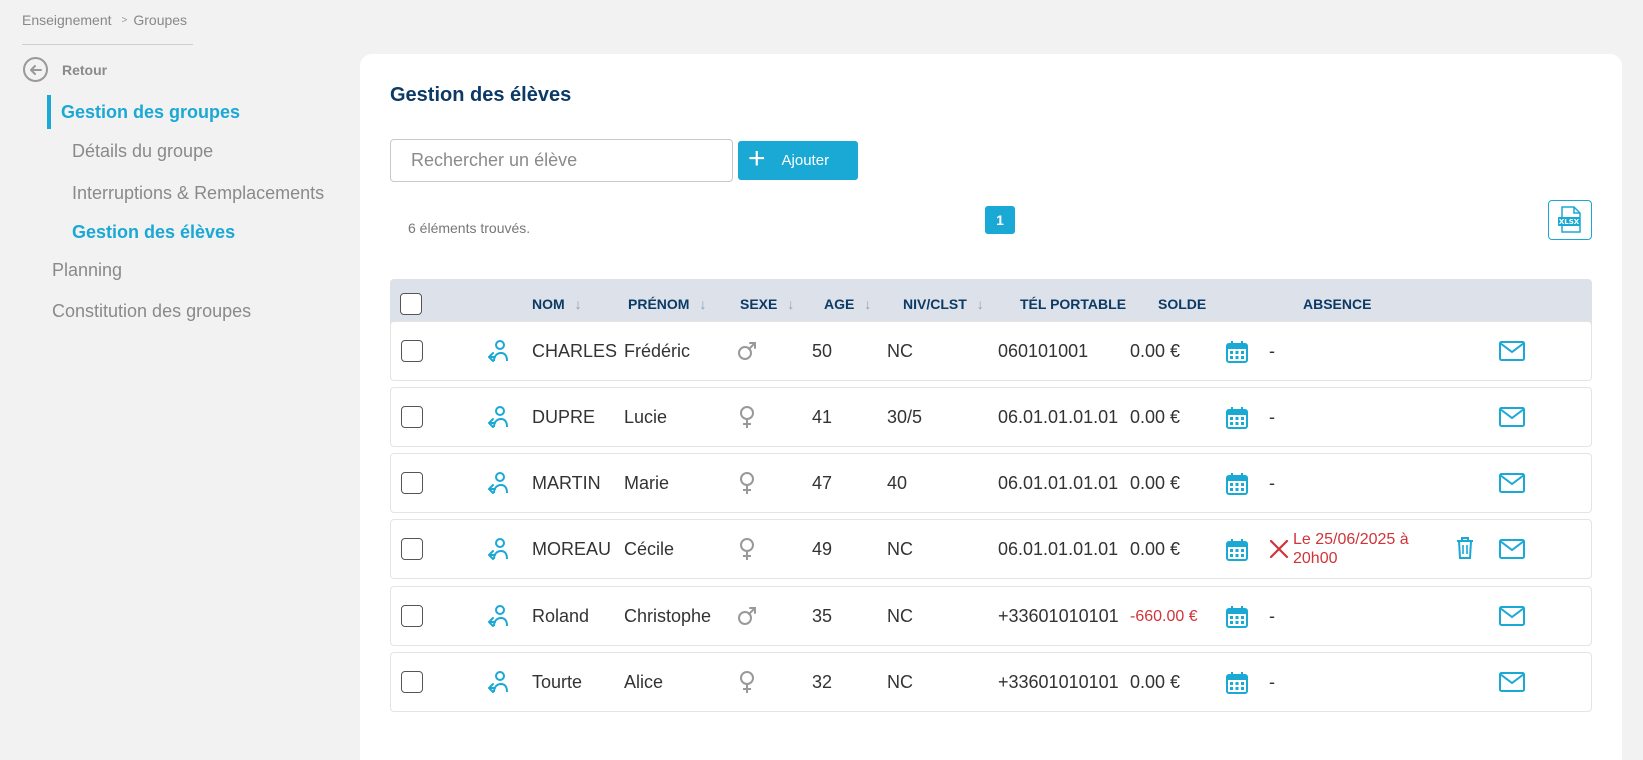 The width and height of the screenshot is (1643, 760). Describe the element at coordinates (564, 416) in the screenshot. I see `cell-nom: DUPRE` at that location.